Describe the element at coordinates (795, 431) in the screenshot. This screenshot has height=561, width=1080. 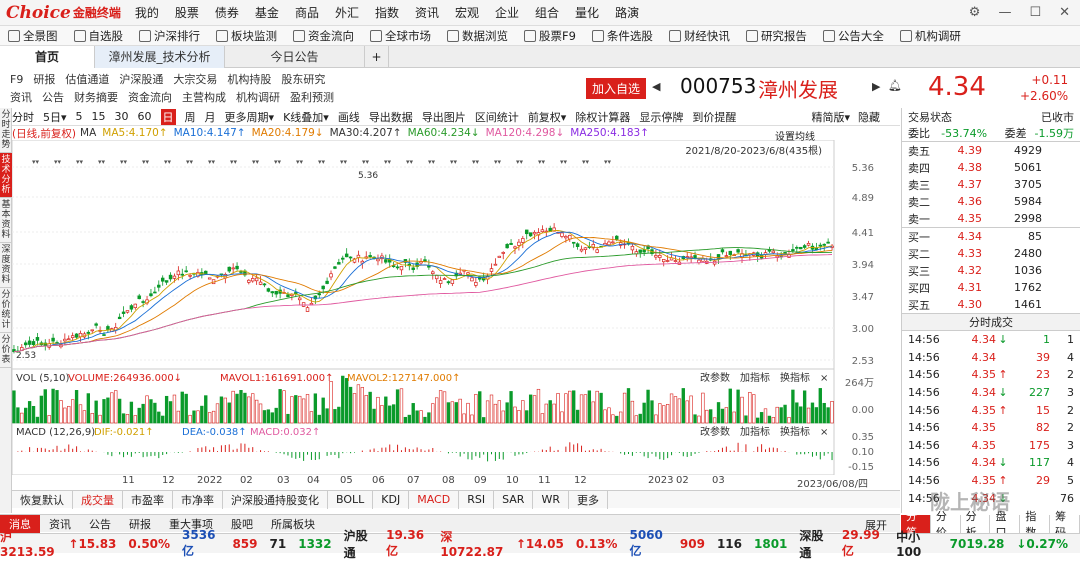
I see `macd-action: 换指标` at that location.